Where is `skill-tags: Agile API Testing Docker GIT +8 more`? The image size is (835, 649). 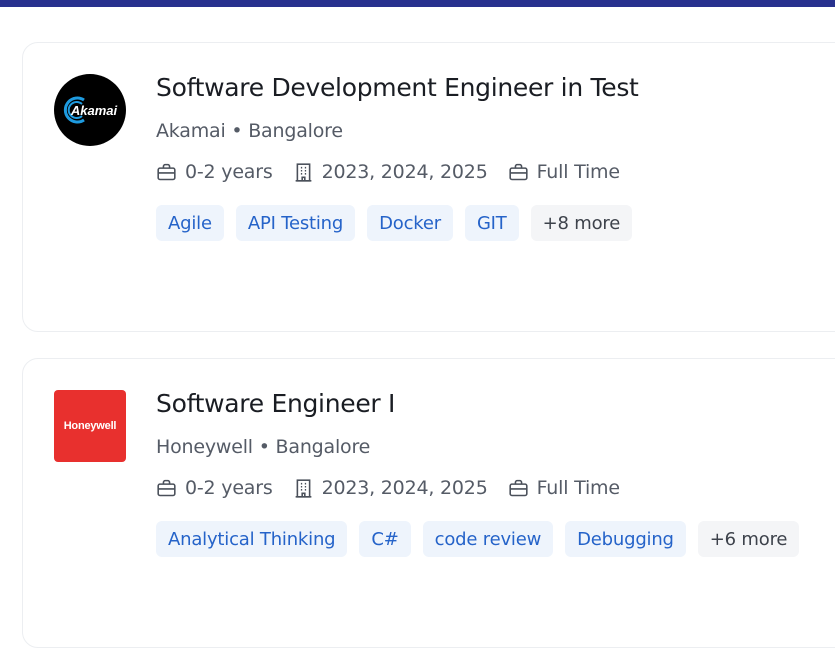 skill-tags: Agile API Testing Docker GIT +8 more is located at coordinates (400, 223).